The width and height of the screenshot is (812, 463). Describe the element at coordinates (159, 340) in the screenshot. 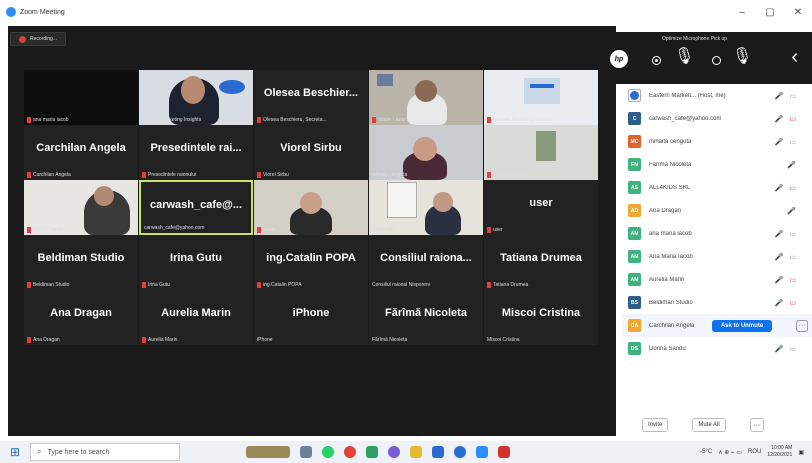

I see `tile-name-label: Aurelia Marin` at that location.